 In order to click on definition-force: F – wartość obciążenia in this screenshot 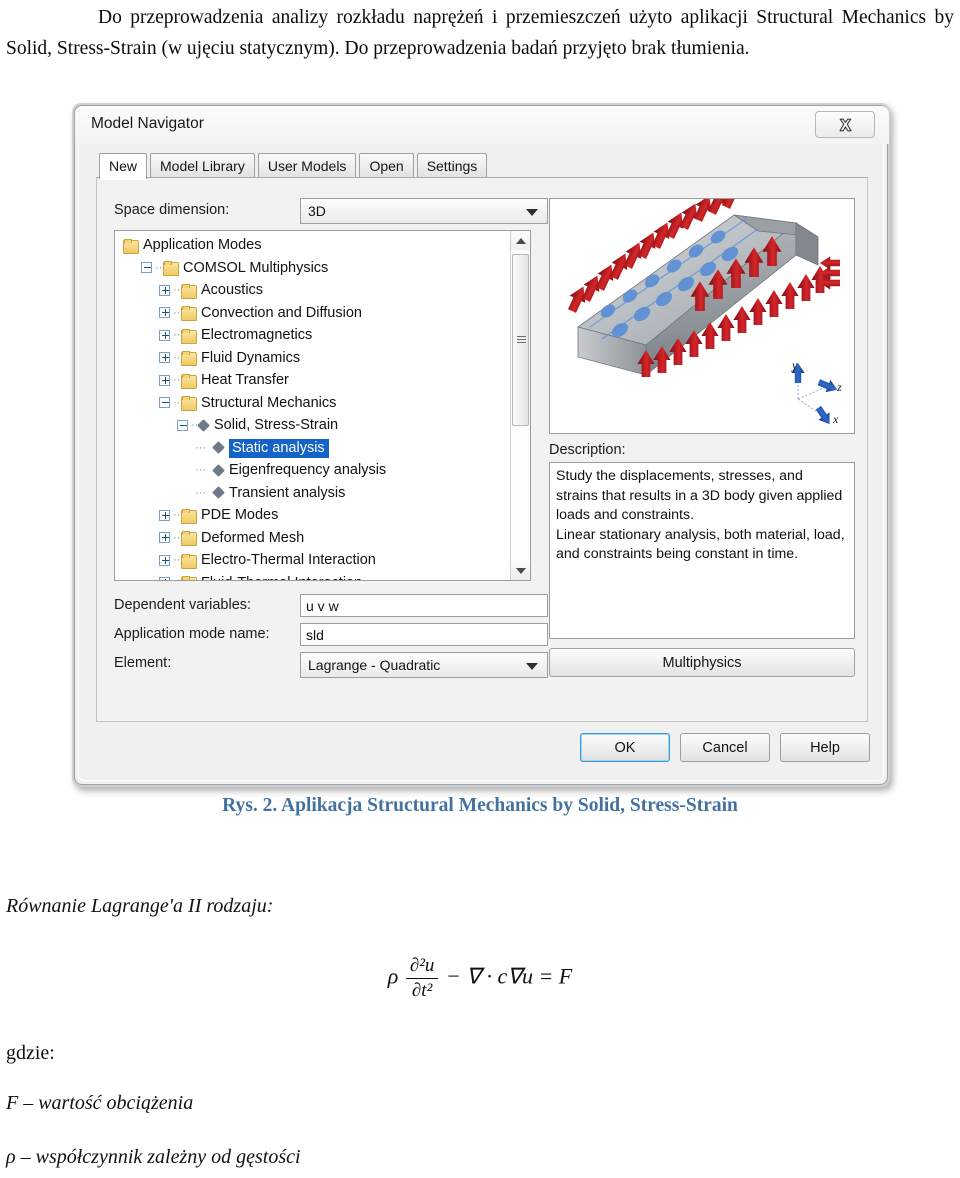, I will do `click(100, 1103)`.